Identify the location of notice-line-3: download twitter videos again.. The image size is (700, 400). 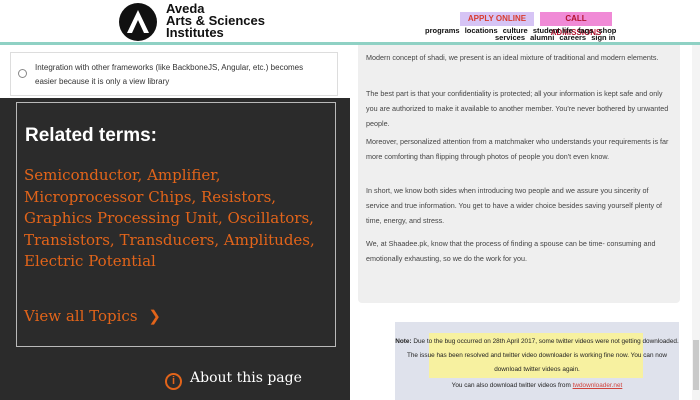
(537, 369).